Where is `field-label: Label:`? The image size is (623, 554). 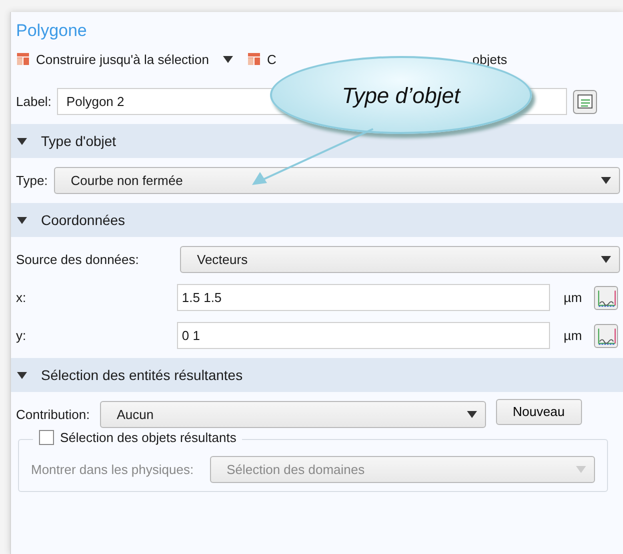 field-label: Label: is located at coordinates (34, 101).